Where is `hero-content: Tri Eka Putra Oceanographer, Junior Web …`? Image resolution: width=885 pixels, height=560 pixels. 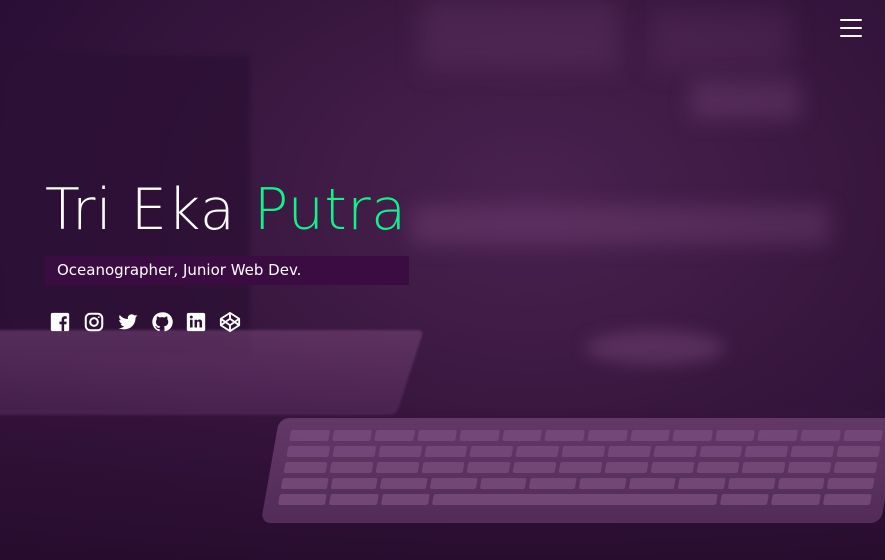
hero-content: Tri Eka Putra Oceanographer, Junior Web … is located at coordinates (227, 252).